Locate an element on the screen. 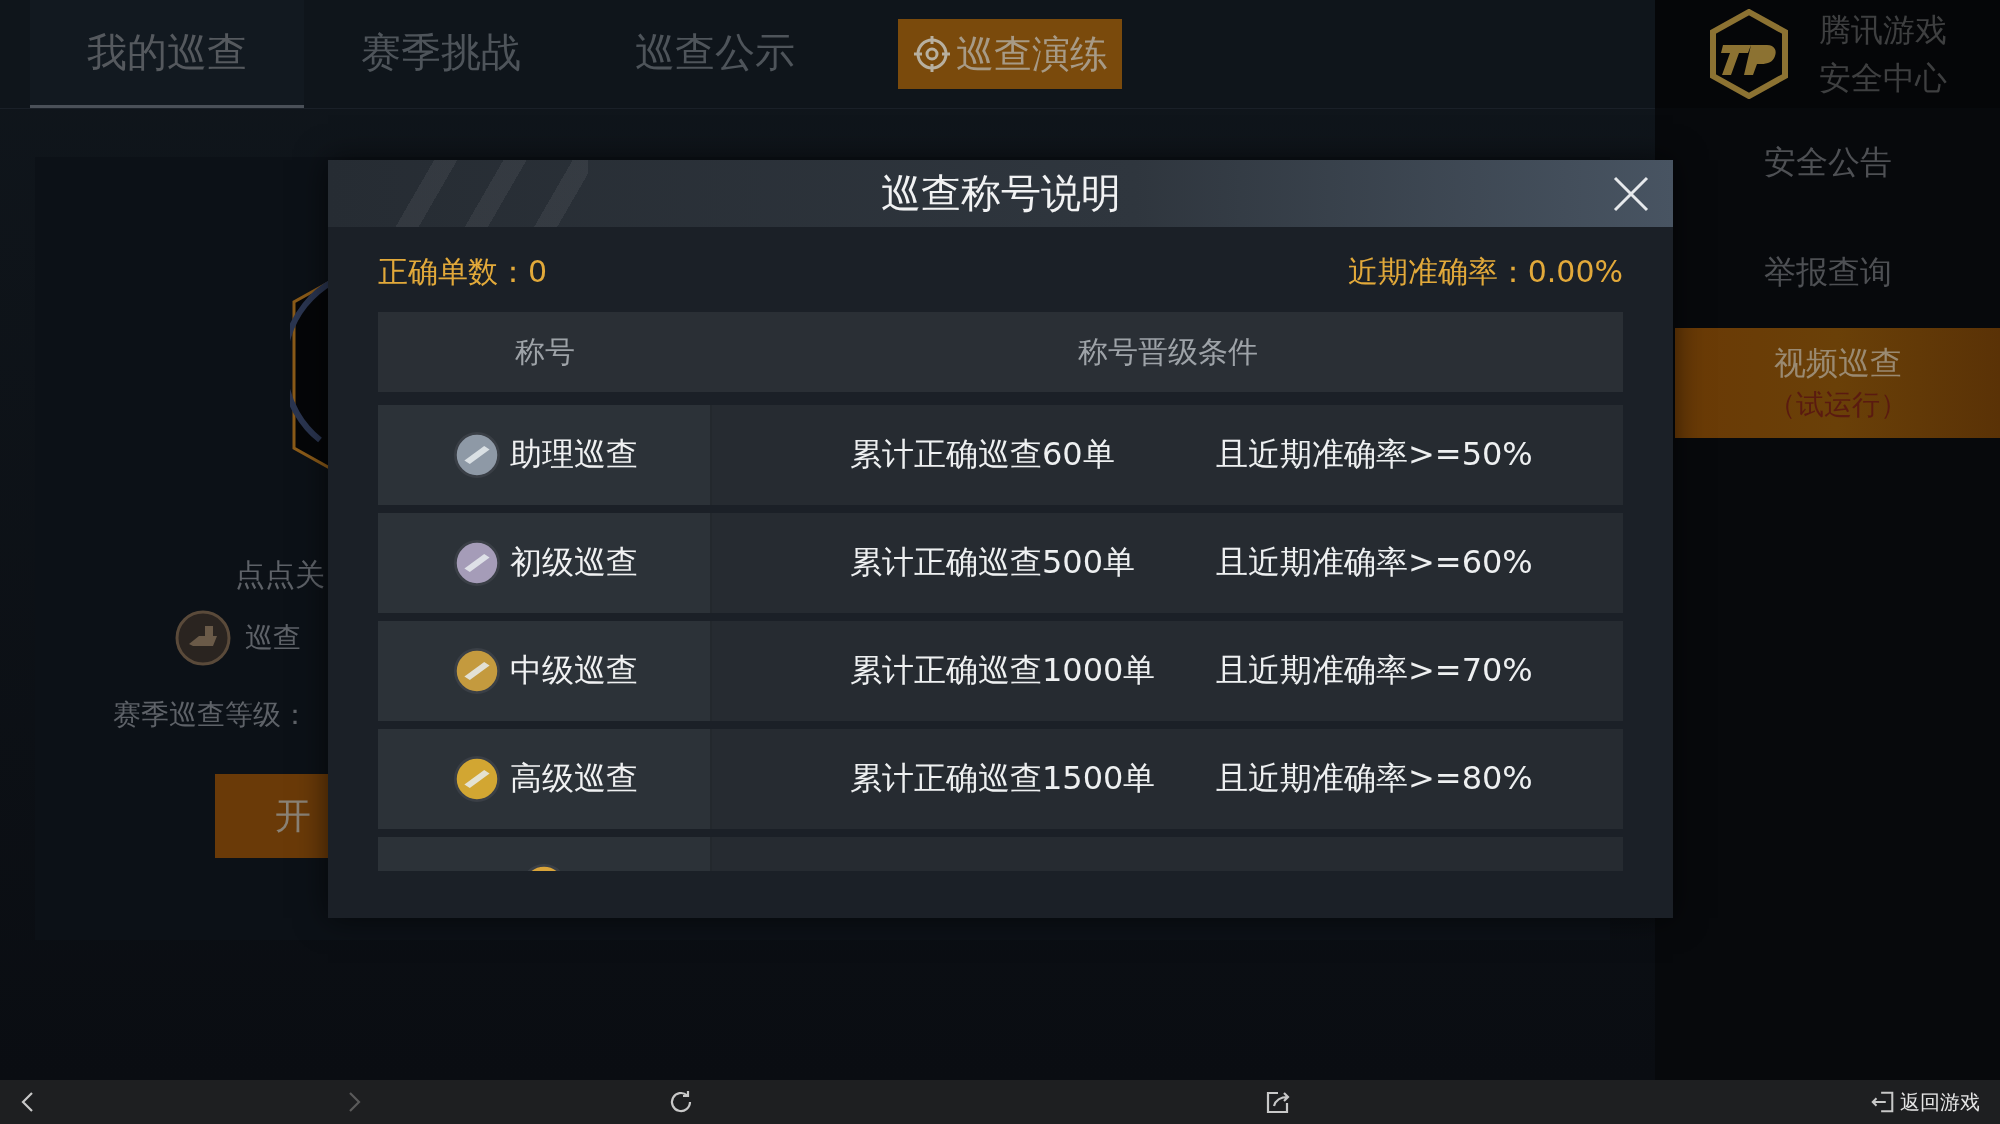  practice-button: 巡查演练 is located at coordinates (1010, 54).